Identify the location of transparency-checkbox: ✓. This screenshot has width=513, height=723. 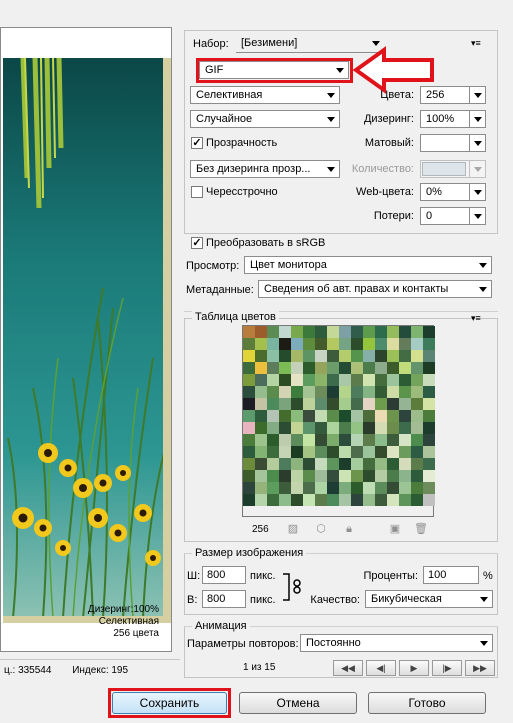
(197, 143).